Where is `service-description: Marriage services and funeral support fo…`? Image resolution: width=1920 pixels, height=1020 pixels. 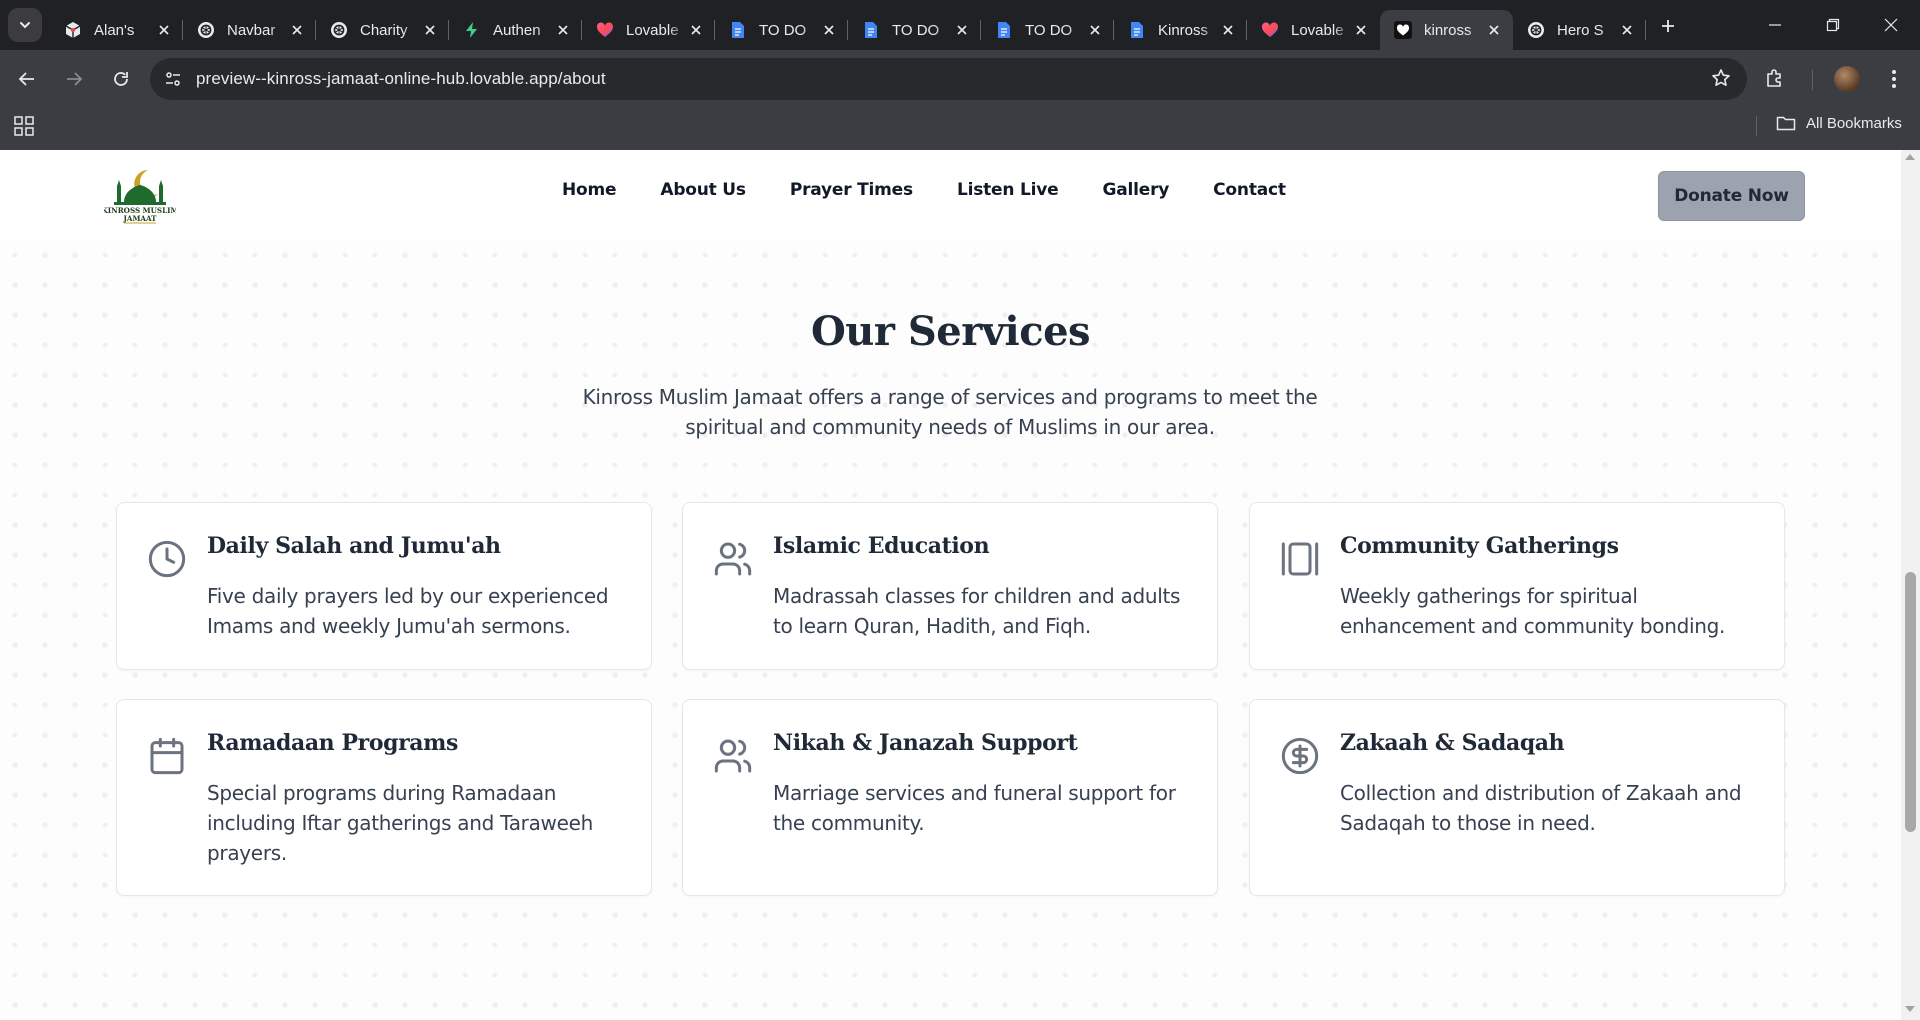
service-description: Marriage services and funeral support fo… is located at coordinates (974, 808).